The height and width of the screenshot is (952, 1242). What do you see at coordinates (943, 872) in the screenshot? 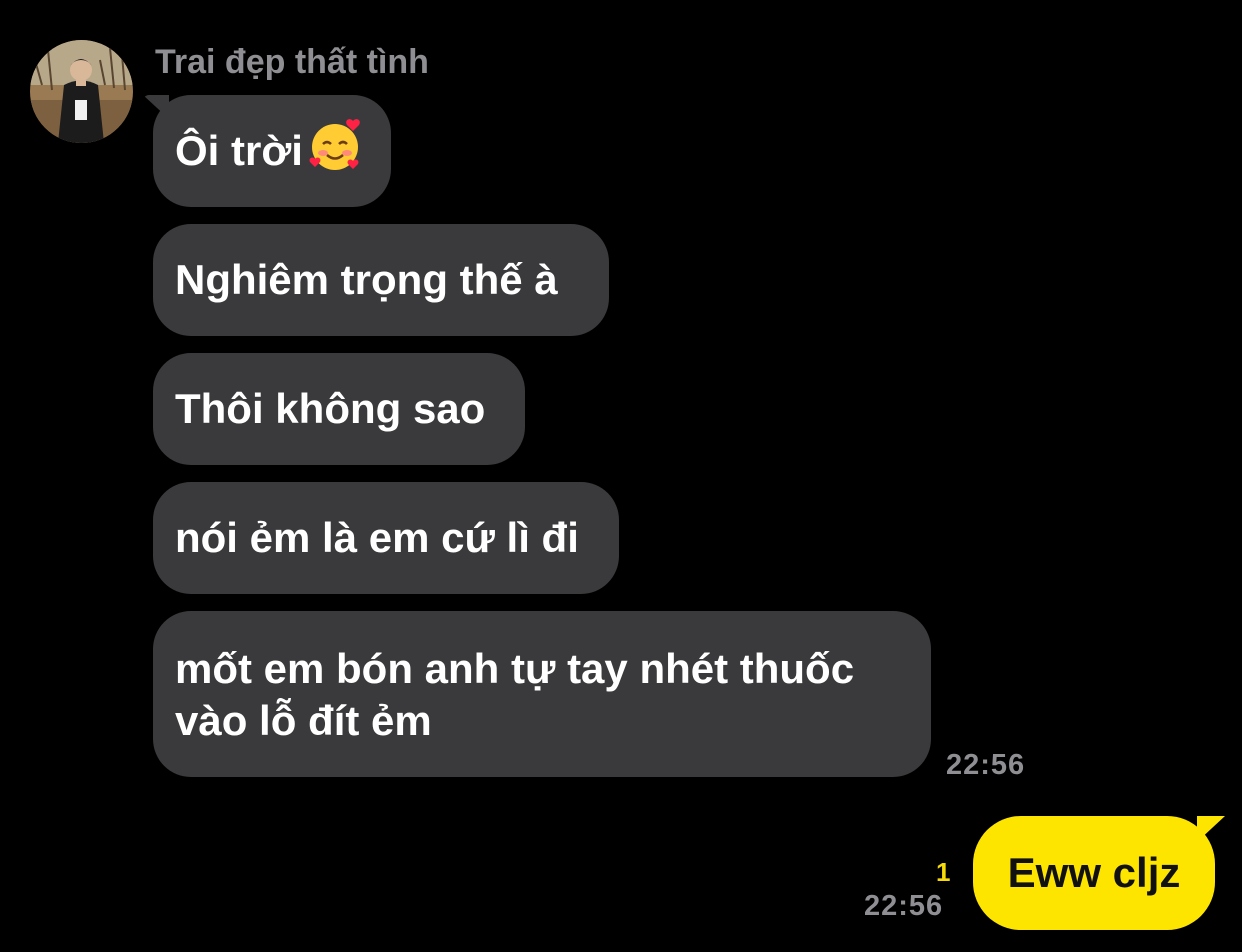
I see `unread-count: 1` at bounding box center [943, 872].